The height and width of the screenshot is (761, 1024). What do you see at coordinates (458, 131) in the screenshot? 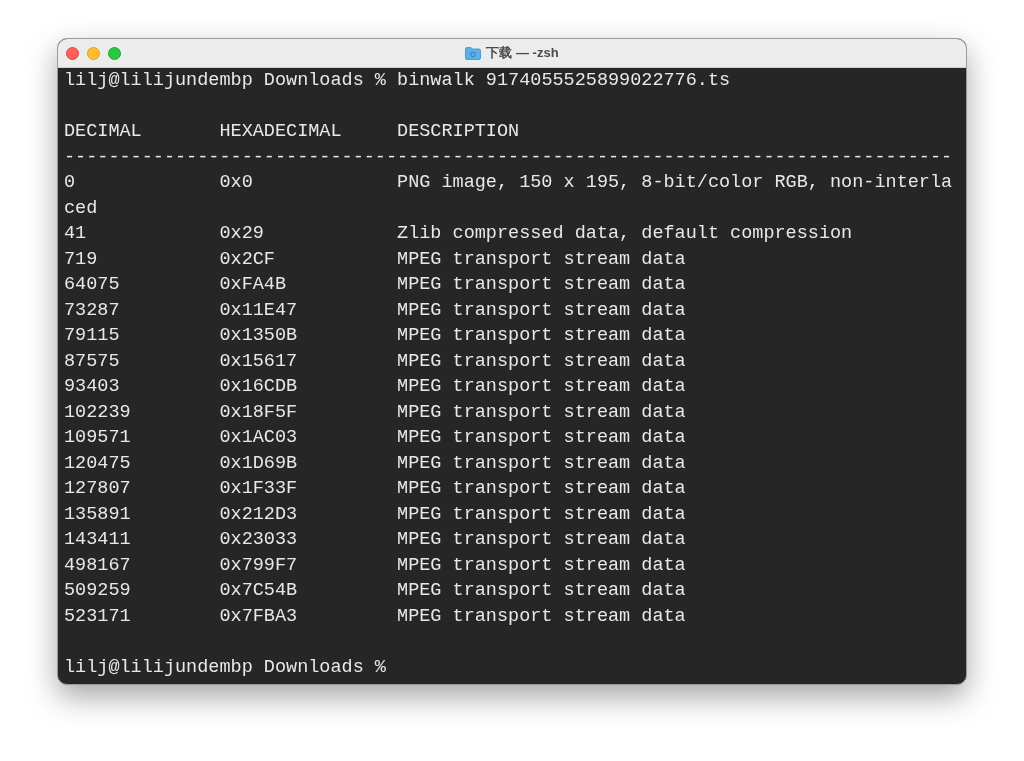
I see `table-cell: DESCRIPTION` at bounding box center [458, 131].